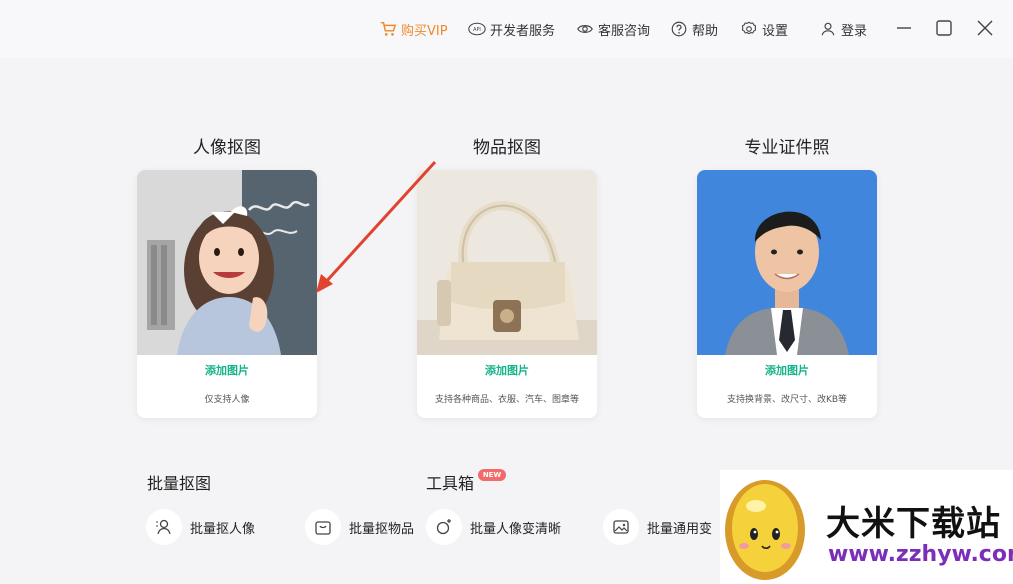 This screenshot has width=1013, height=584. Describe the element at coordinates (585, 29) in the screenshot. I see `eye-service-icon` at that location.